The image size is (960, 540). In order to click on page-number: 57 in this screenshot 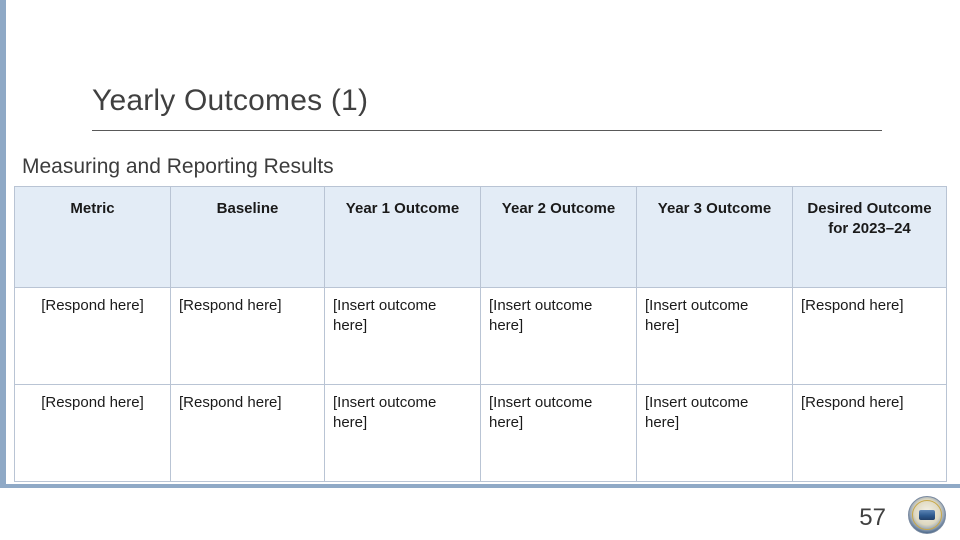, I will do `click(872, 517)`.